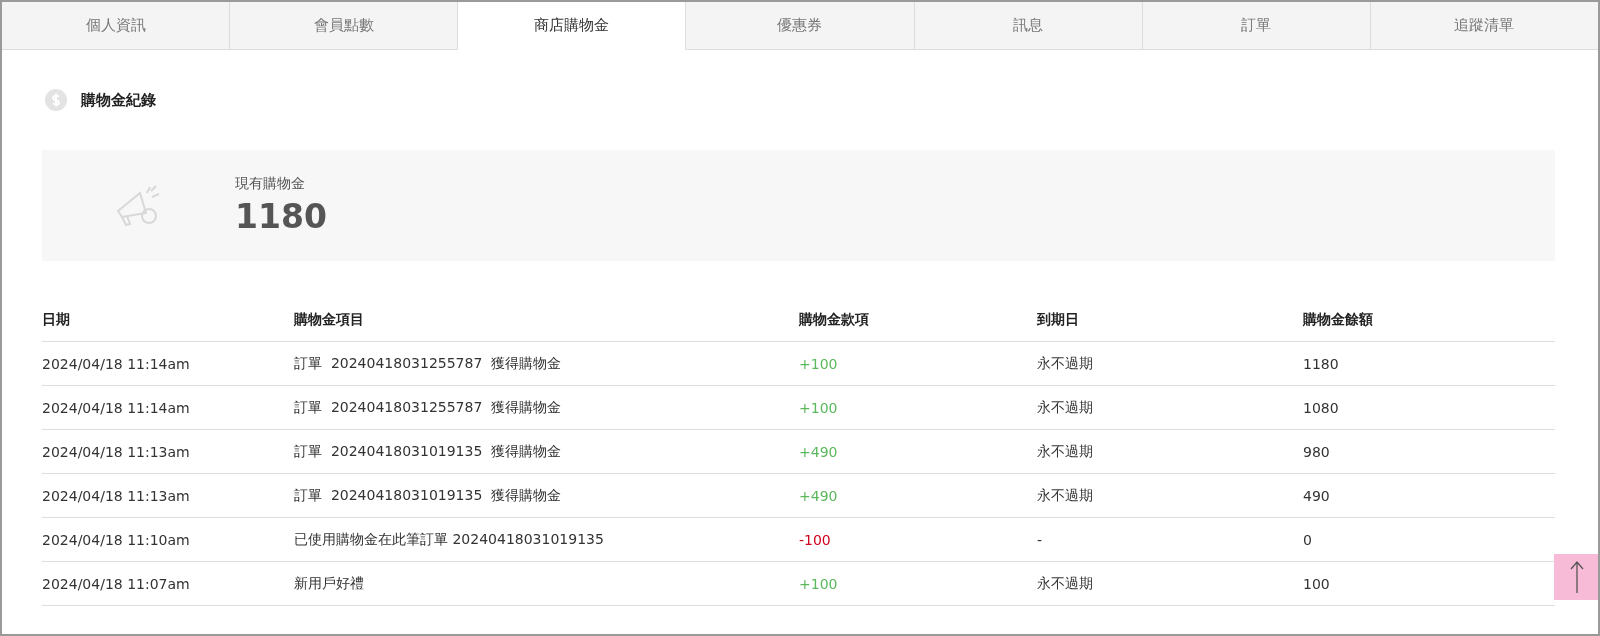  Describe the element at coordinates (546, 583) in the screenshot. I see `item-cell: 新用戶好禮` at that location.